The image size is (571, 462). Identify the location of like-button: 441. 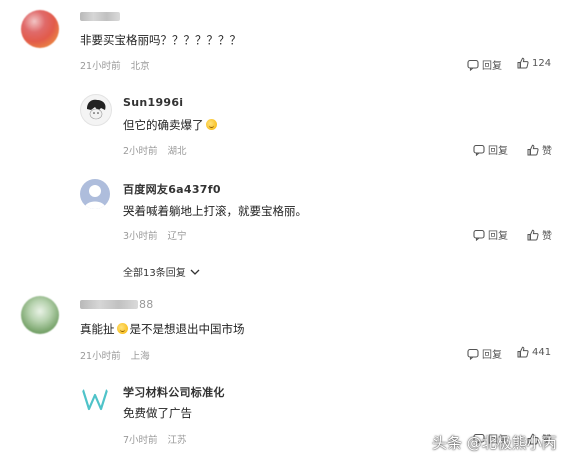
(534, 352).